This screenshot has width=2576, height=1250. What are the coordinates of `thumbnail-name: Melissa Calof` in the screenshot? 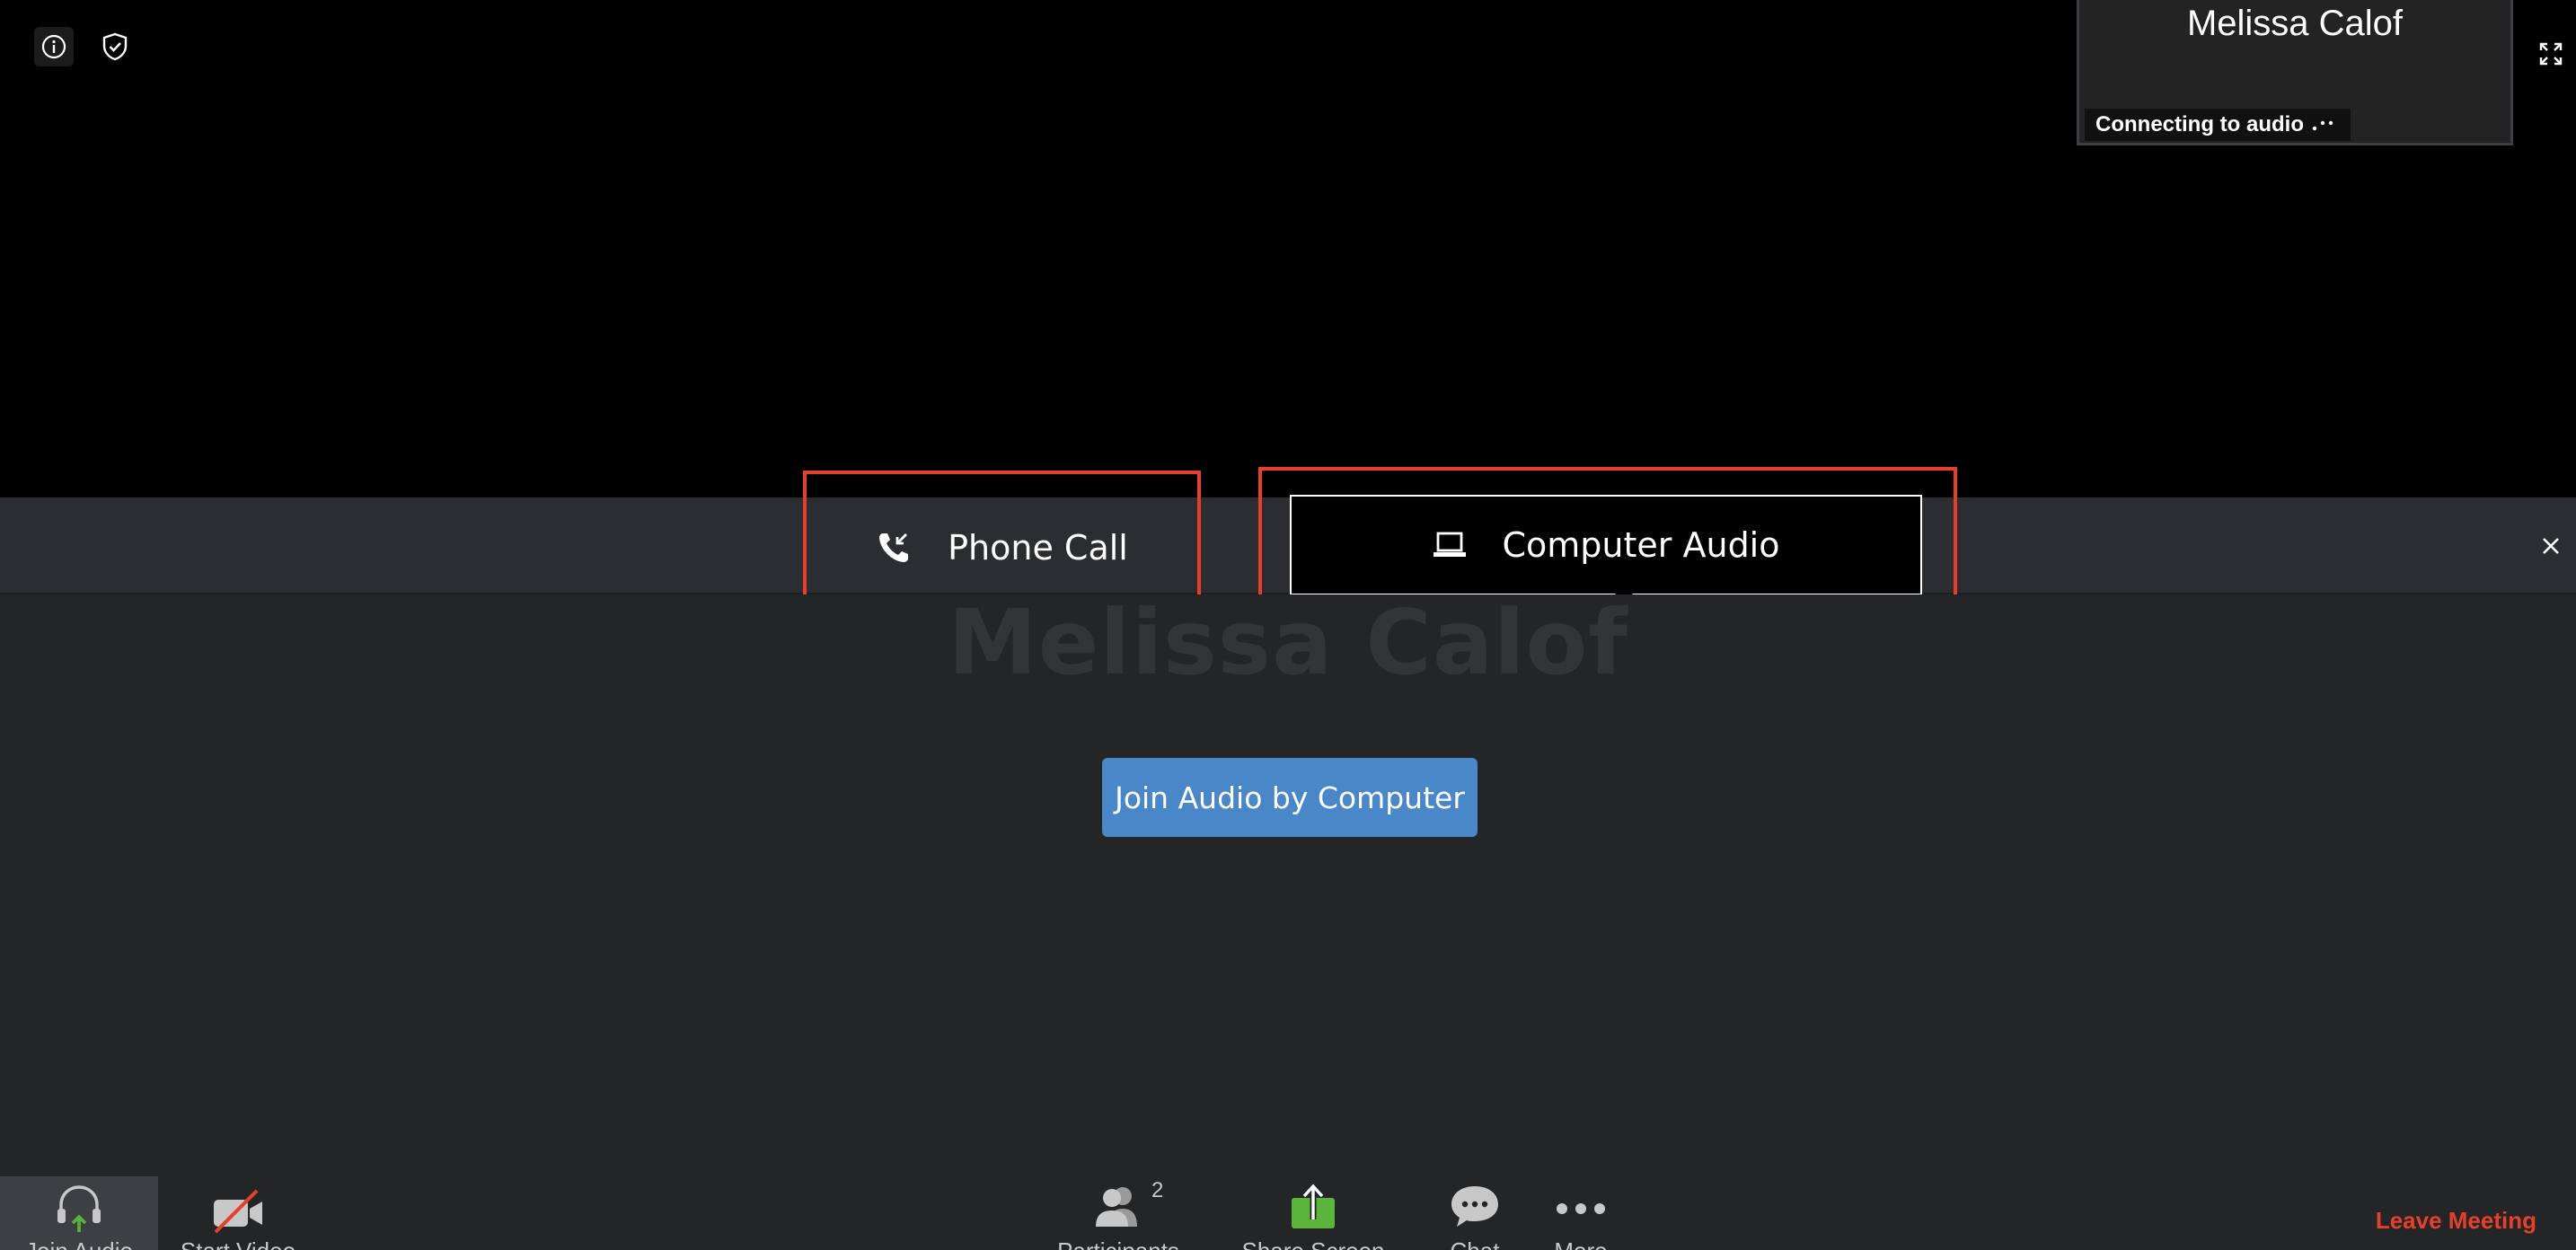 It's located at (2295, 23).